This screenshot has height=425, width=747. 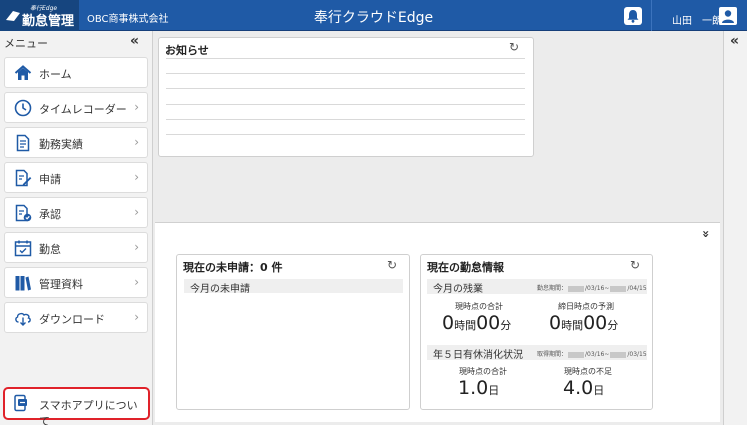 I want to click on approve-icon, so click(x=23, y=213).